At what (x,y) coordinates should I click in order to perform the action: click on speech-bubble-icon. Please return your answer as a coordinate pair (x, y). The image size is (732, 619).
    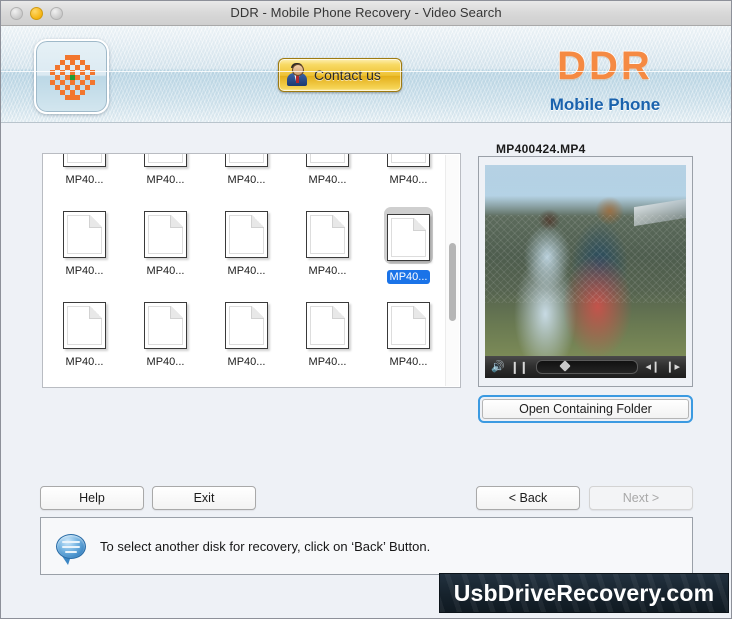
    Looking at the image, I should click on (71, 549).